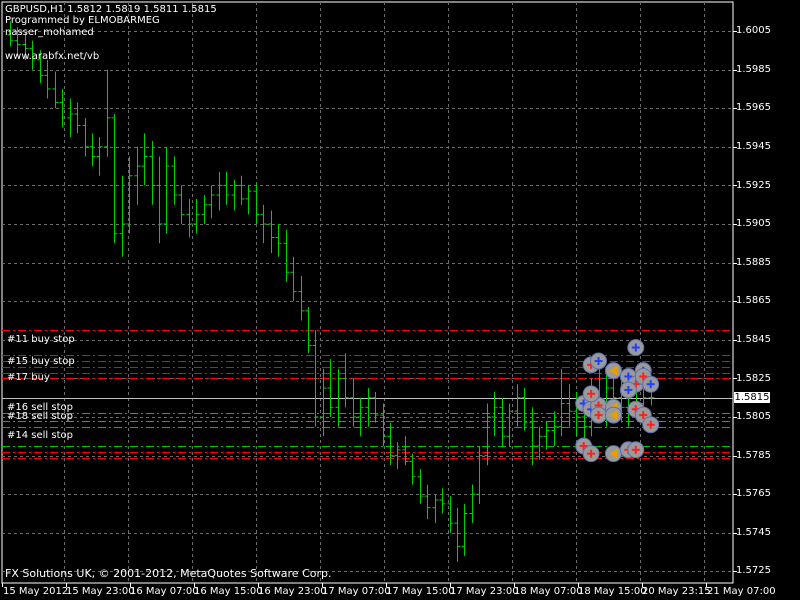 Image resolution: width=800 pixels, height=600 pixels. What do you see at coordinates (752, 397) in the screenshot?
I see `current-price-label: 1.5815` at bounding box center [752, 397].